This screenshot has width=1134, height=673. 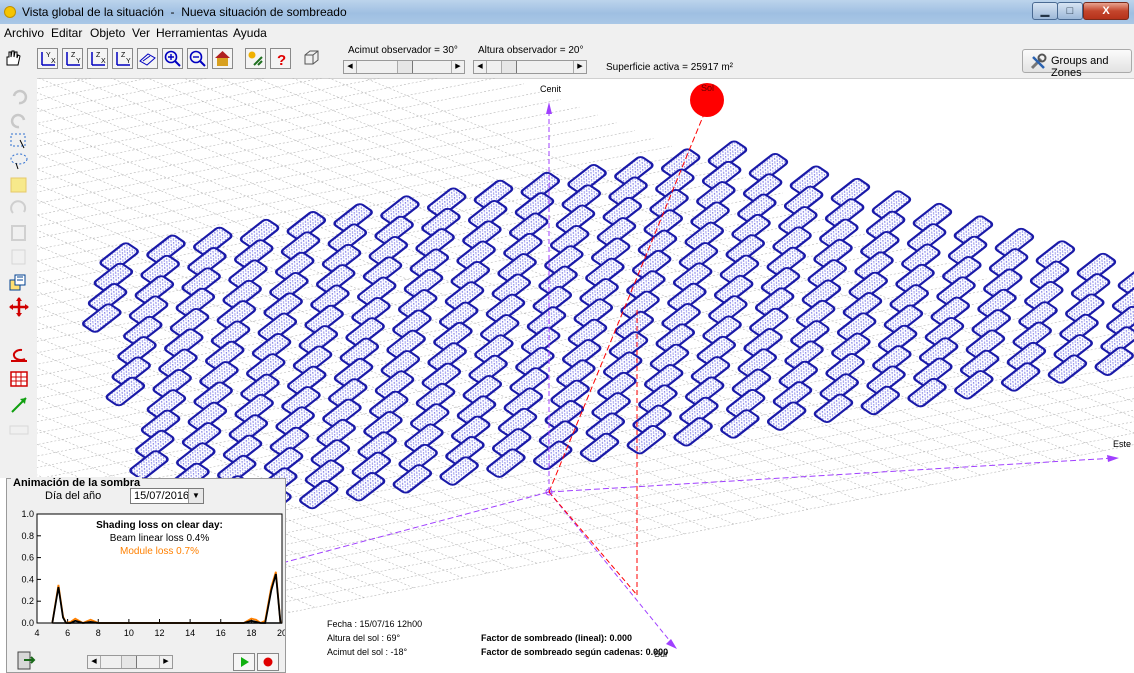 I want to click on sun-tools-icon, so click(x=255, y=58).